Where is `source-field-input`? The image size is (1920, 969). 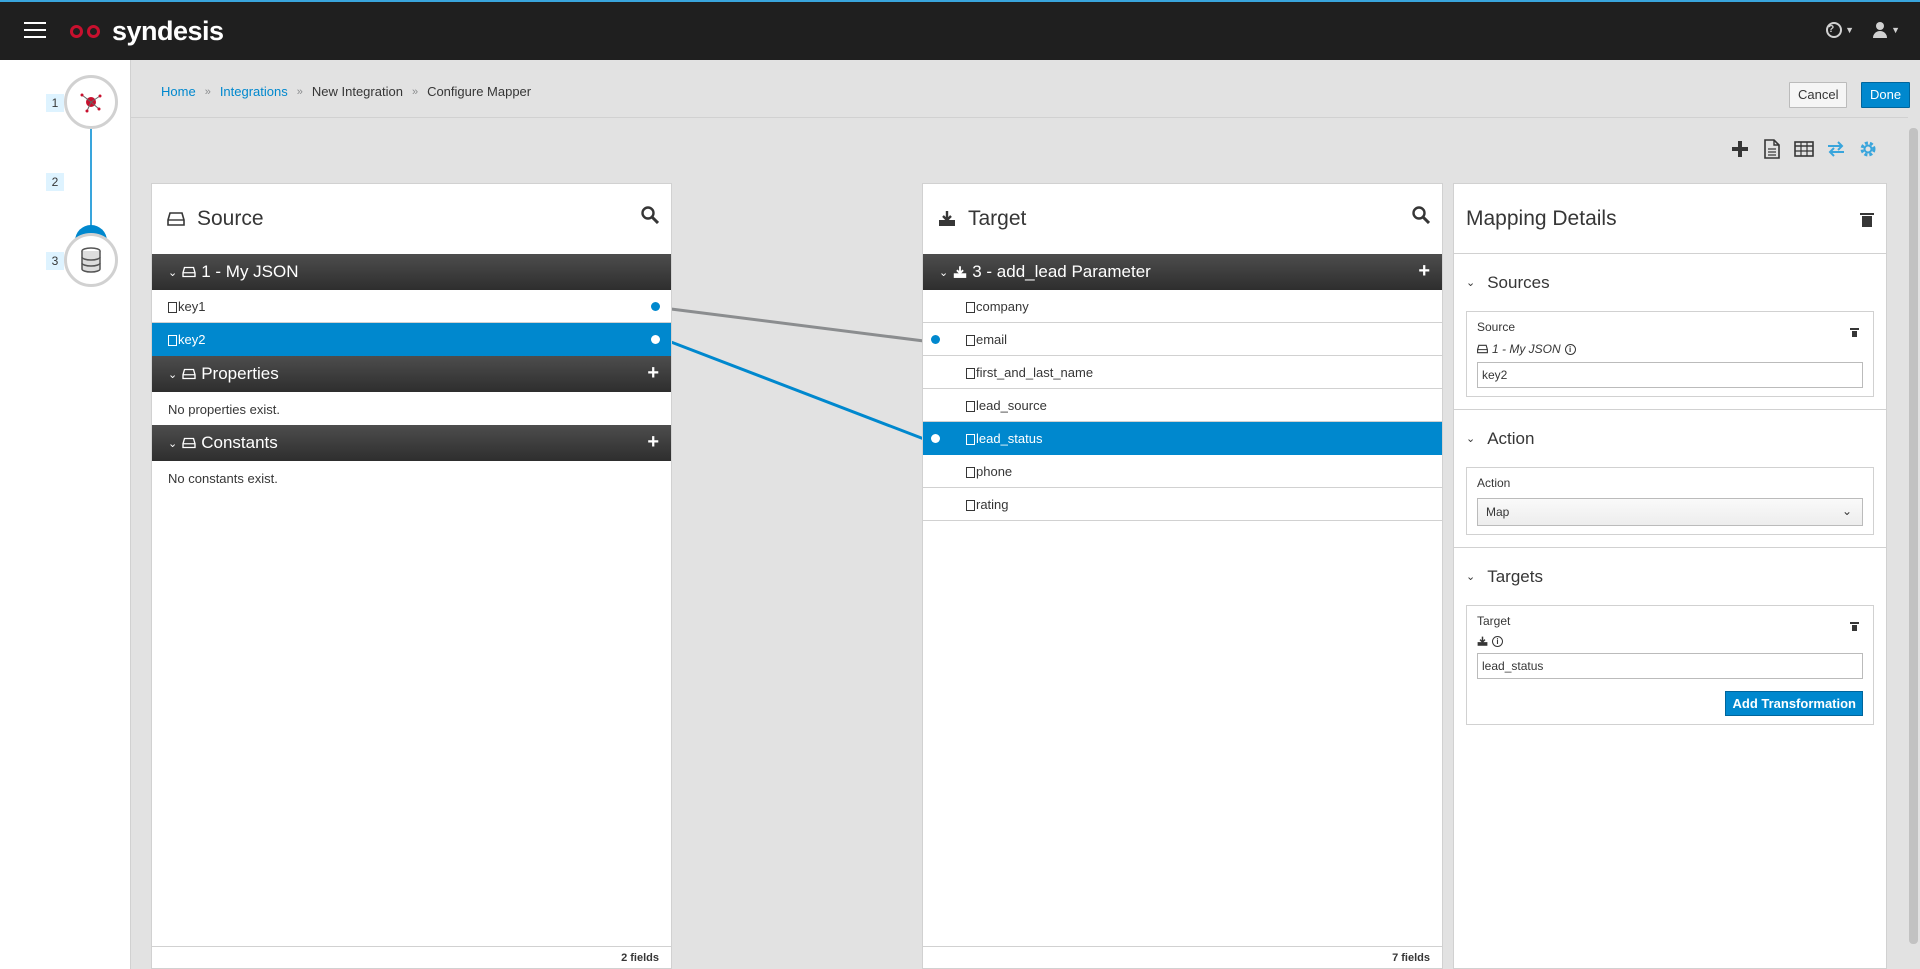
source-field-input is located at coordinates (1670, 375).